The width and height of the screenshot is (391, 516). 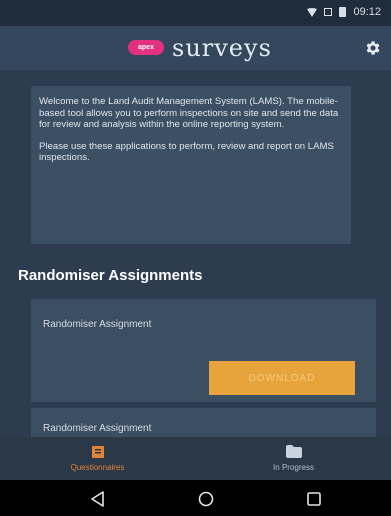 What do you see at coordinates (97, 467) in the screenshot?
I see `tab-label: Questionnaires` at bounding box center [97, 467].